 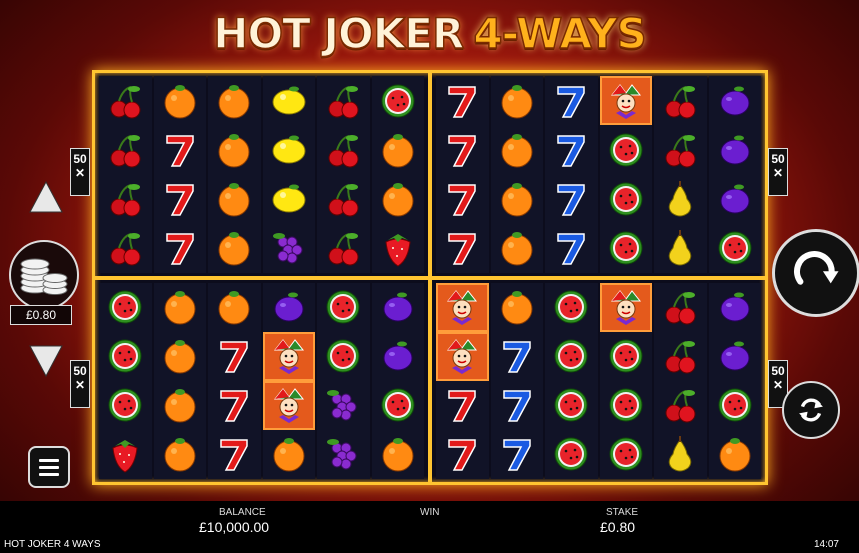 What do you see at coordinates (44, 275) in the screenshot?
I see `stake-selector-button` at bounding box center [44, 275].